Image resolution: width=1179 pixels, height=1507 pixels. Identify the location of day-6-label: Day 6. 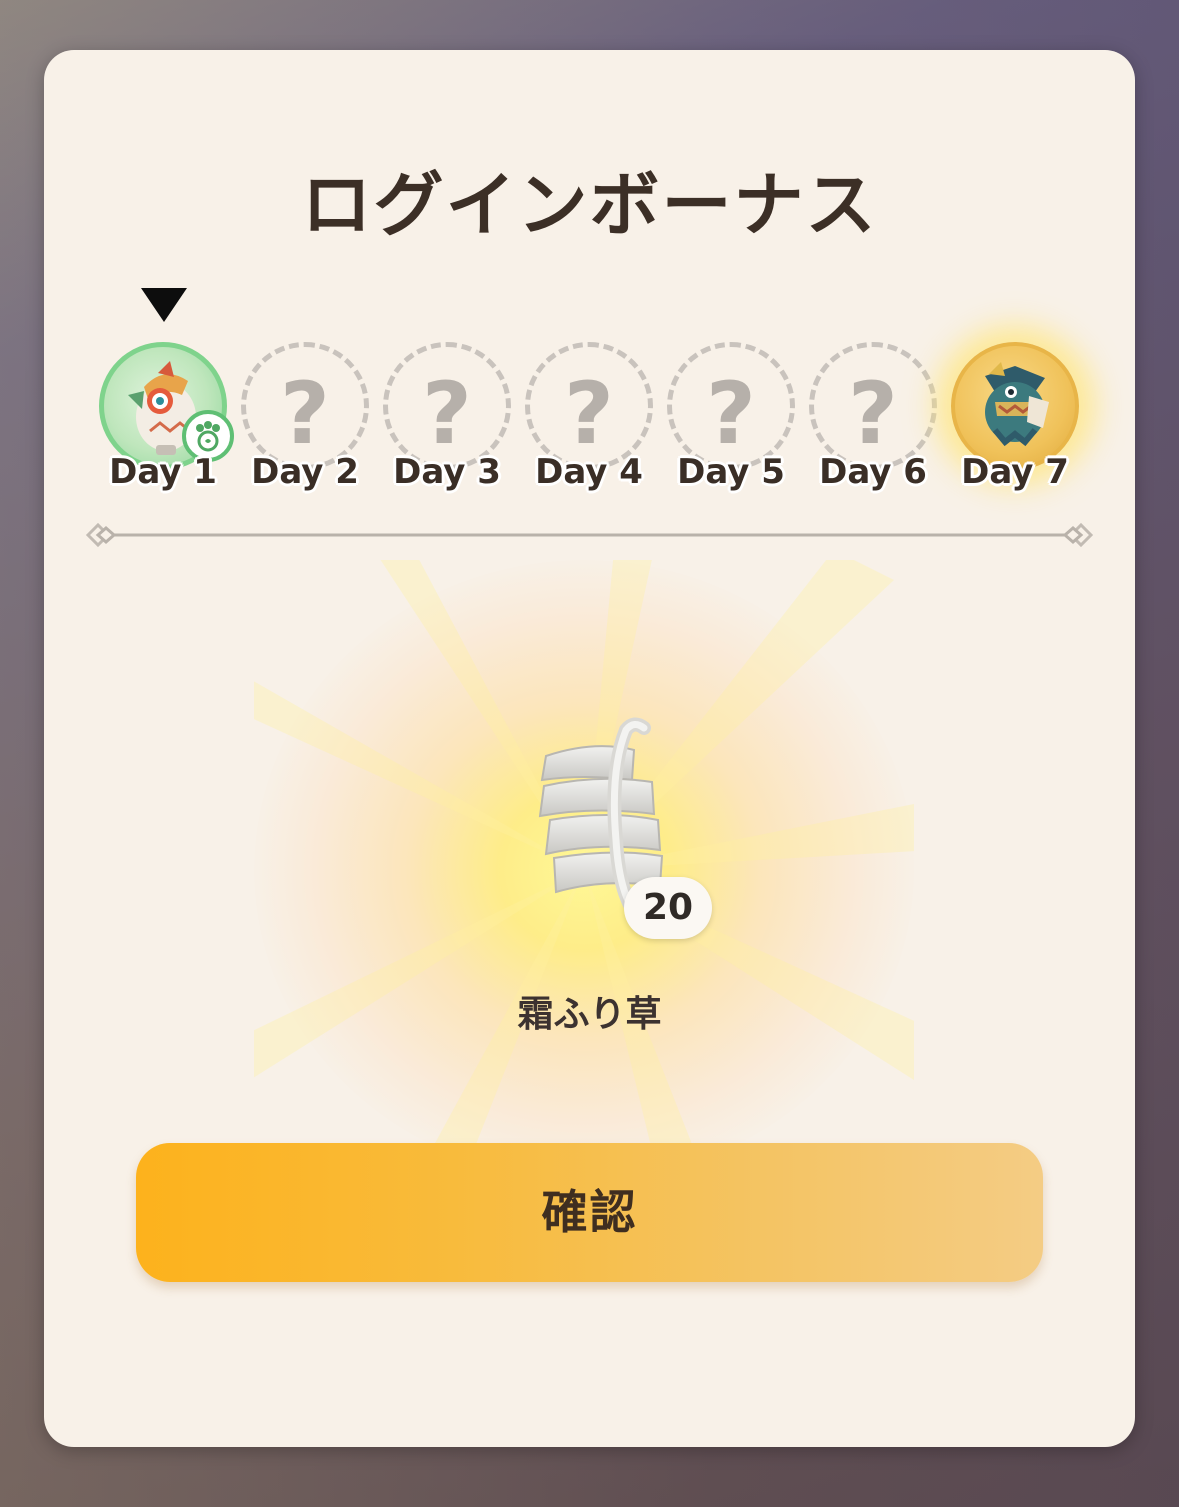
(873, 472).